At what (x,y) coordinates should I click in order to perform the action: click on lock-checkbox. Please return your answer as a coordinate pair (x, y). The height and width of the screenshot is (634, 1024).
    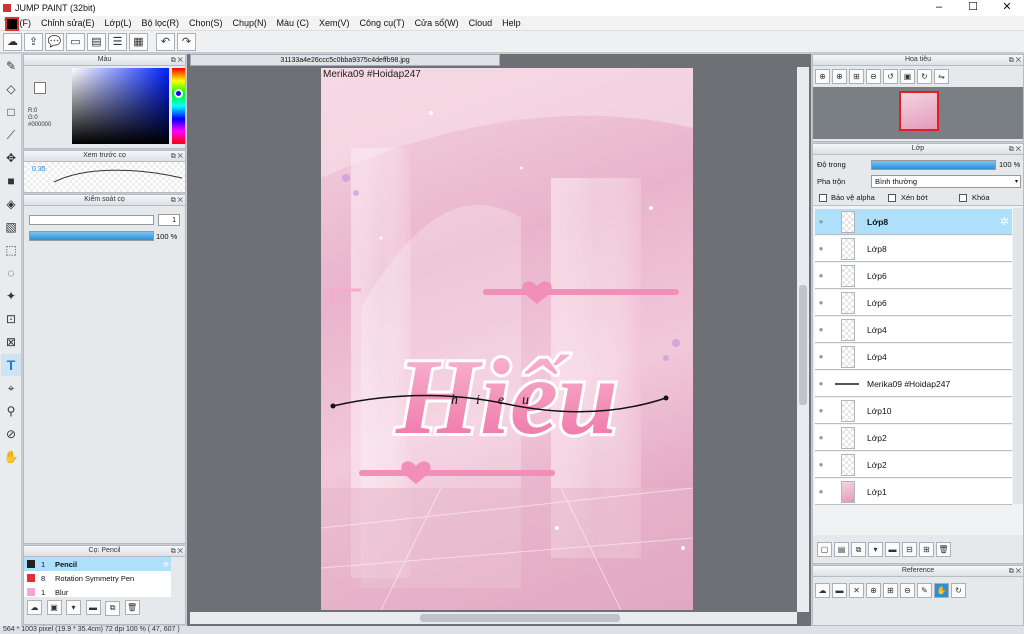
    Looking at the image, I should click on (963, 198).